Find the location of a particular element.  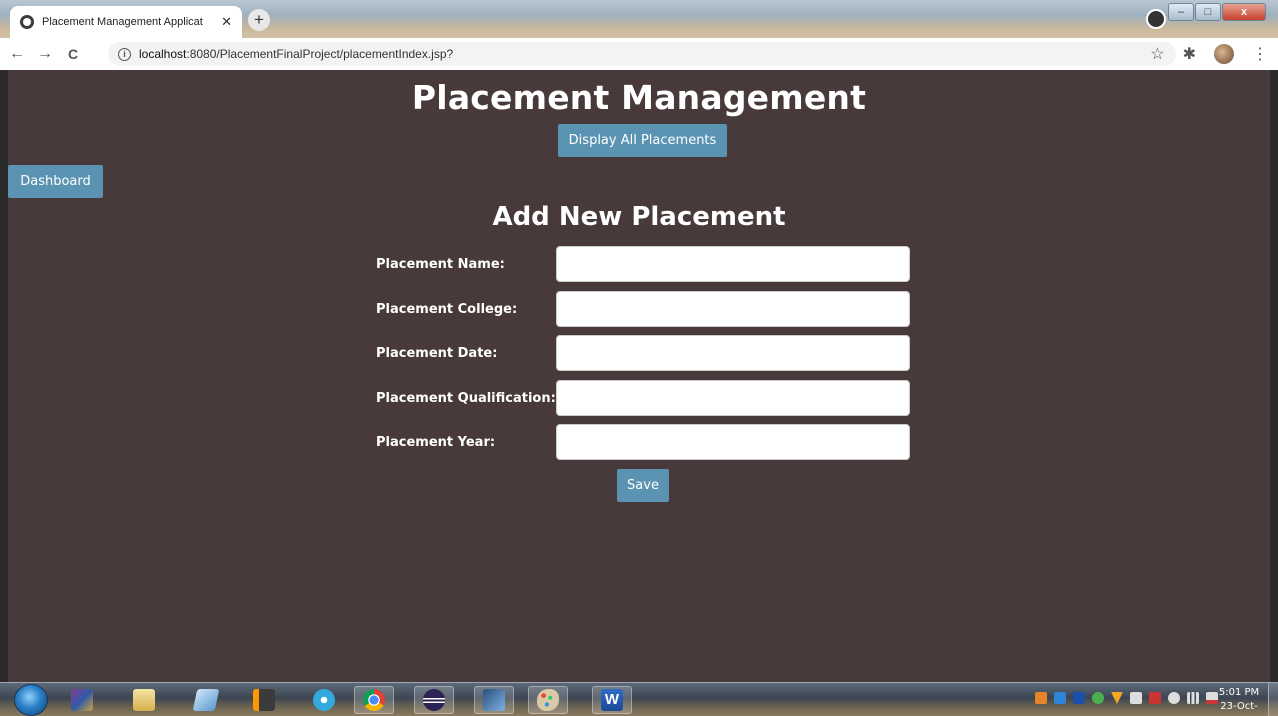

placement-college-row: Placement College: is located at coordinates (644, 309).